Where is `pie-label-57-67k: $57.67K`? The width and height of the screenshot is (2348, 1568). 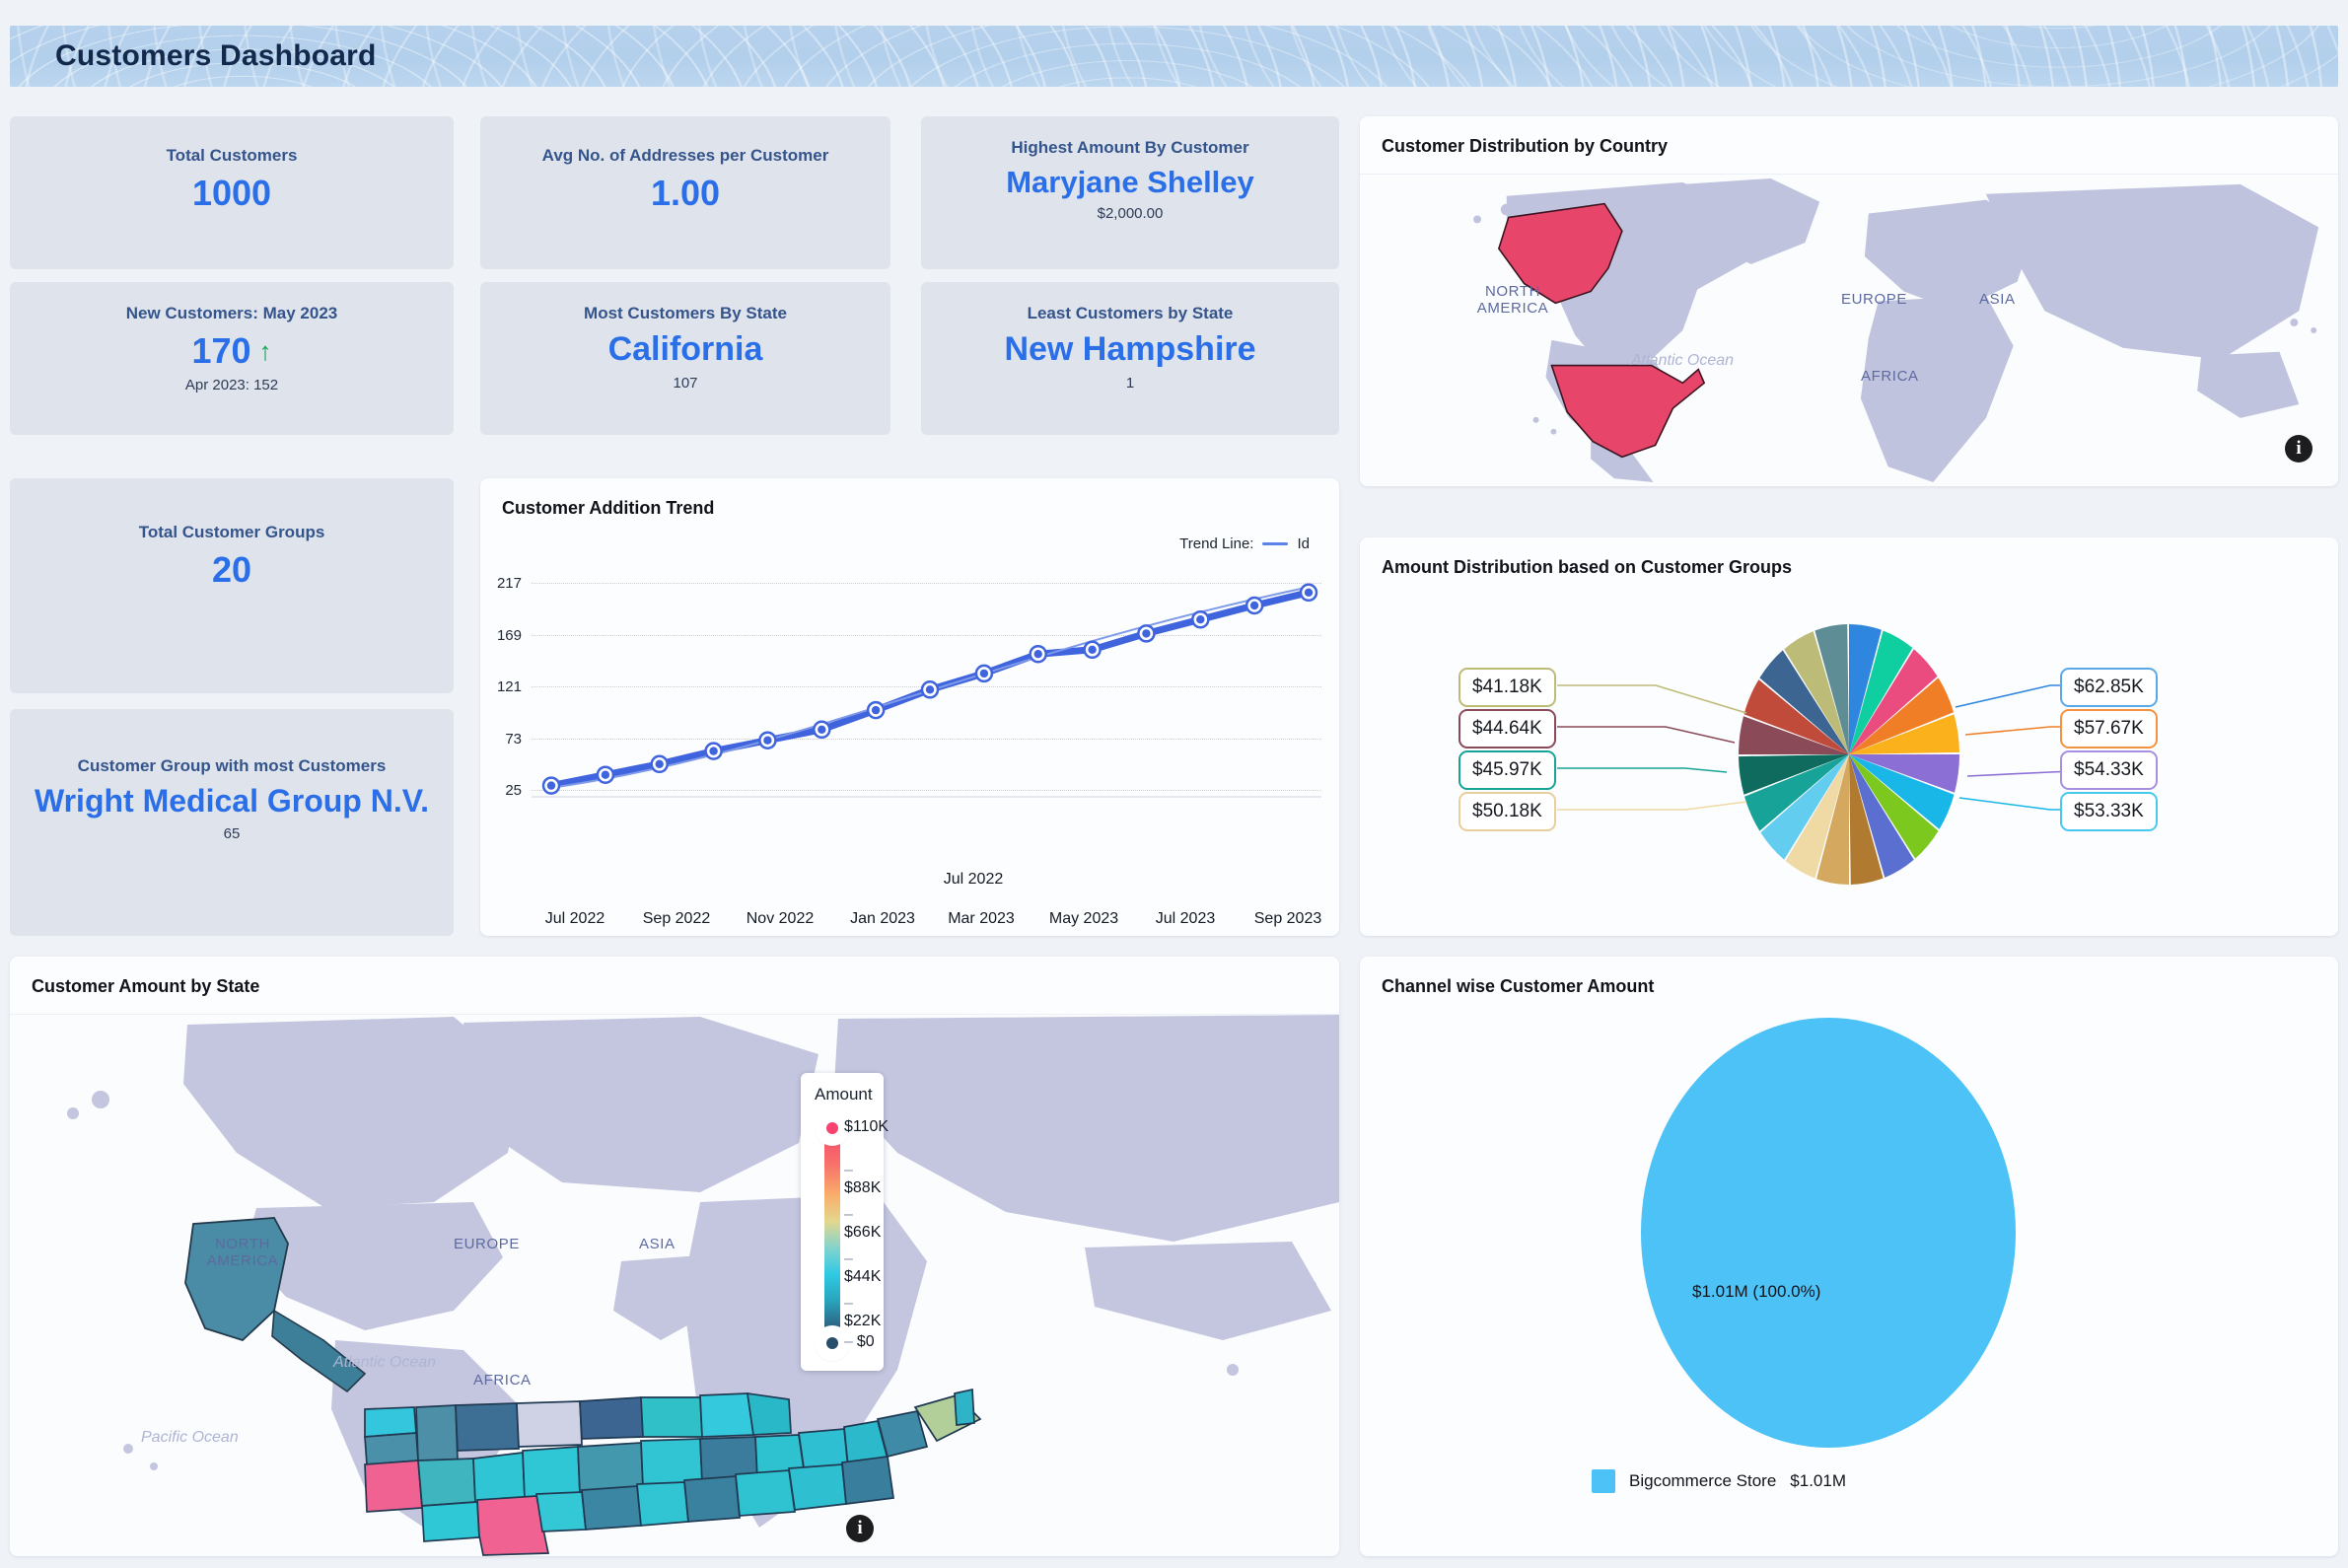 pie-label-57-67k: $57.67K is located at coordinates (2109, 728).